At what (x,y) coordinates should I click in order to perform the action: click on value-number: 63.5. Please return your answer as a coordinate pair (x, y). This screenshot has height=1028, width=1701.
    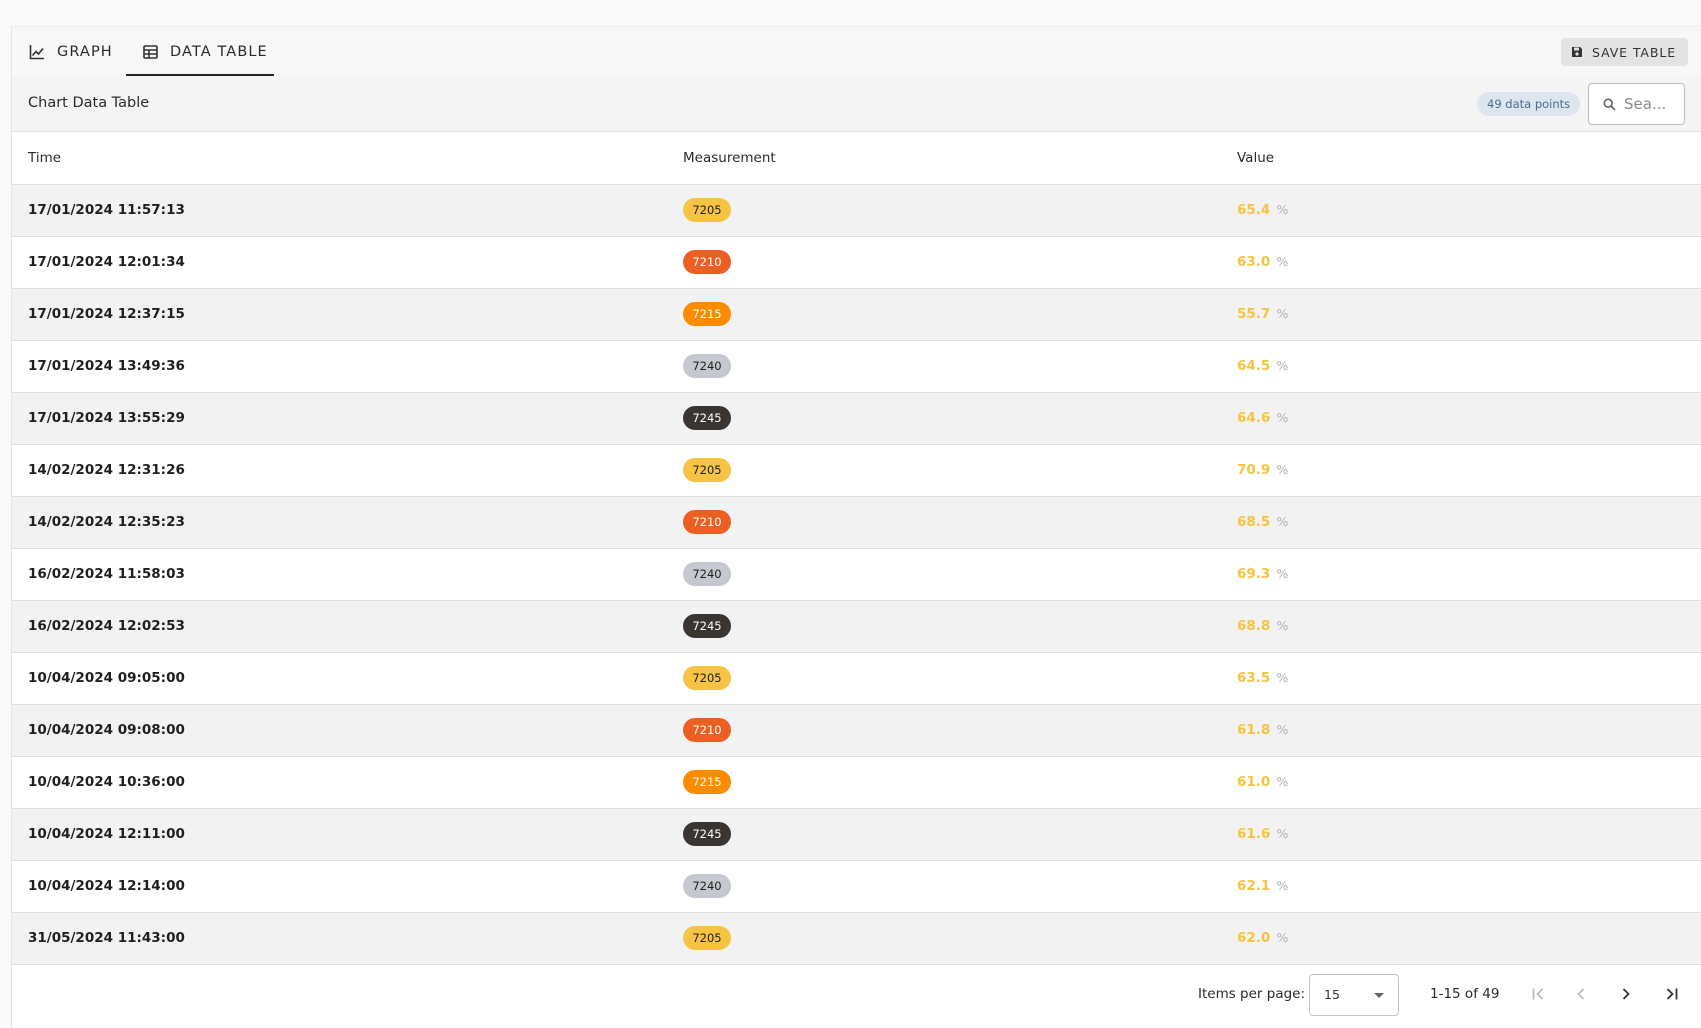
    Looking at the image, I should click on (1254, 678).